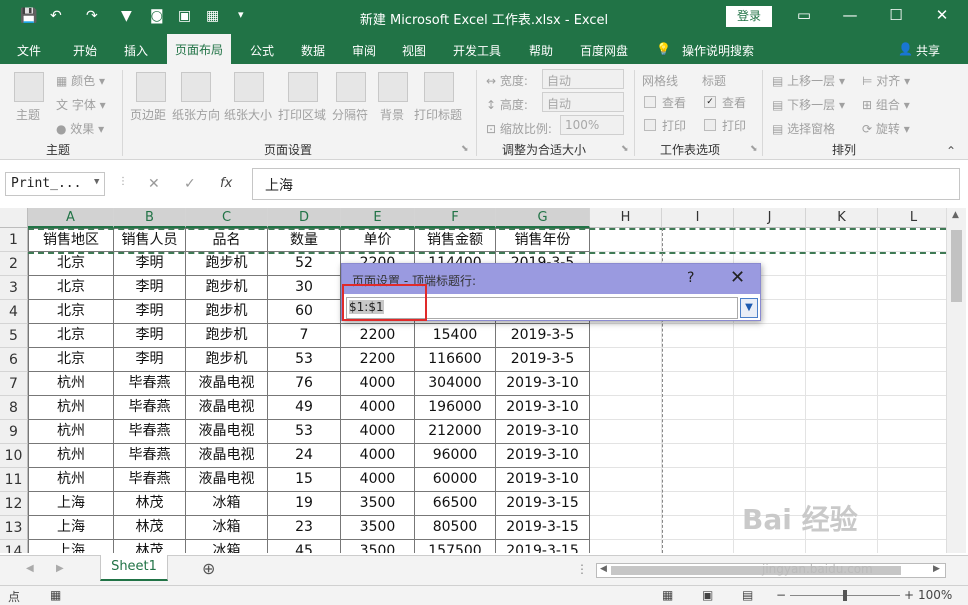 The height and width of the screenshot is (605, 968). I want to click on themes-button: 主题, so click(28, 114).